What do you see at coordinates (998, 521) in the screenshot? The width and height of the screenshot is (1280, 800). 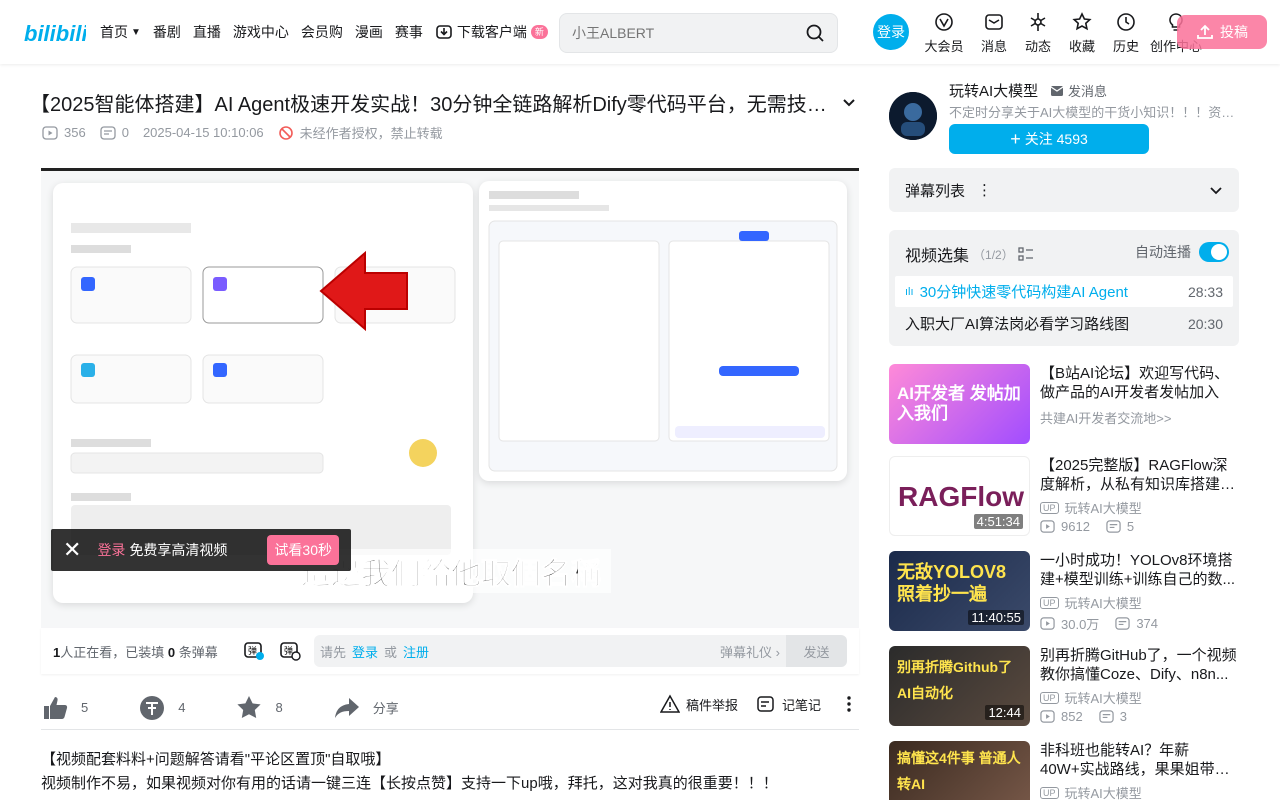 I see `thumbnail-duration: 4:51:34` at bounding box center [998, 521].